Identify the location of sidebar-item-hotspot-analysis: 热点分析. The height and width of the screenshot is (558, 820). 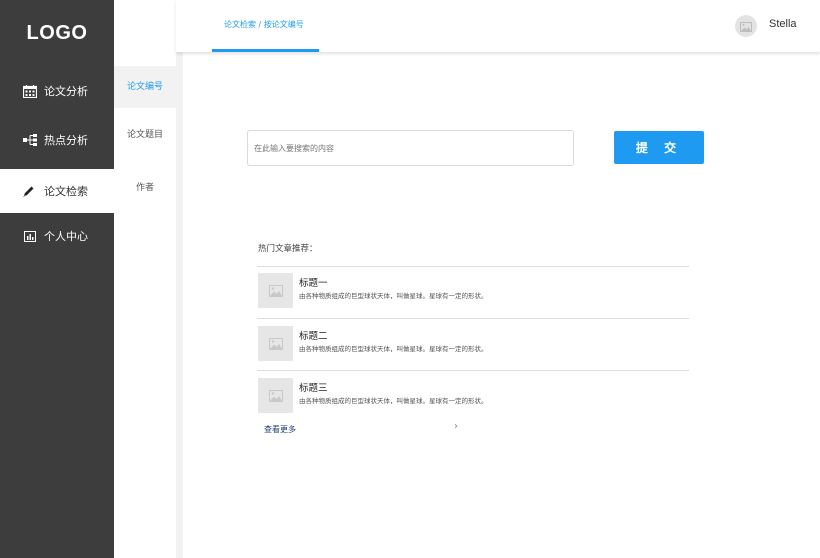
(57, 140).